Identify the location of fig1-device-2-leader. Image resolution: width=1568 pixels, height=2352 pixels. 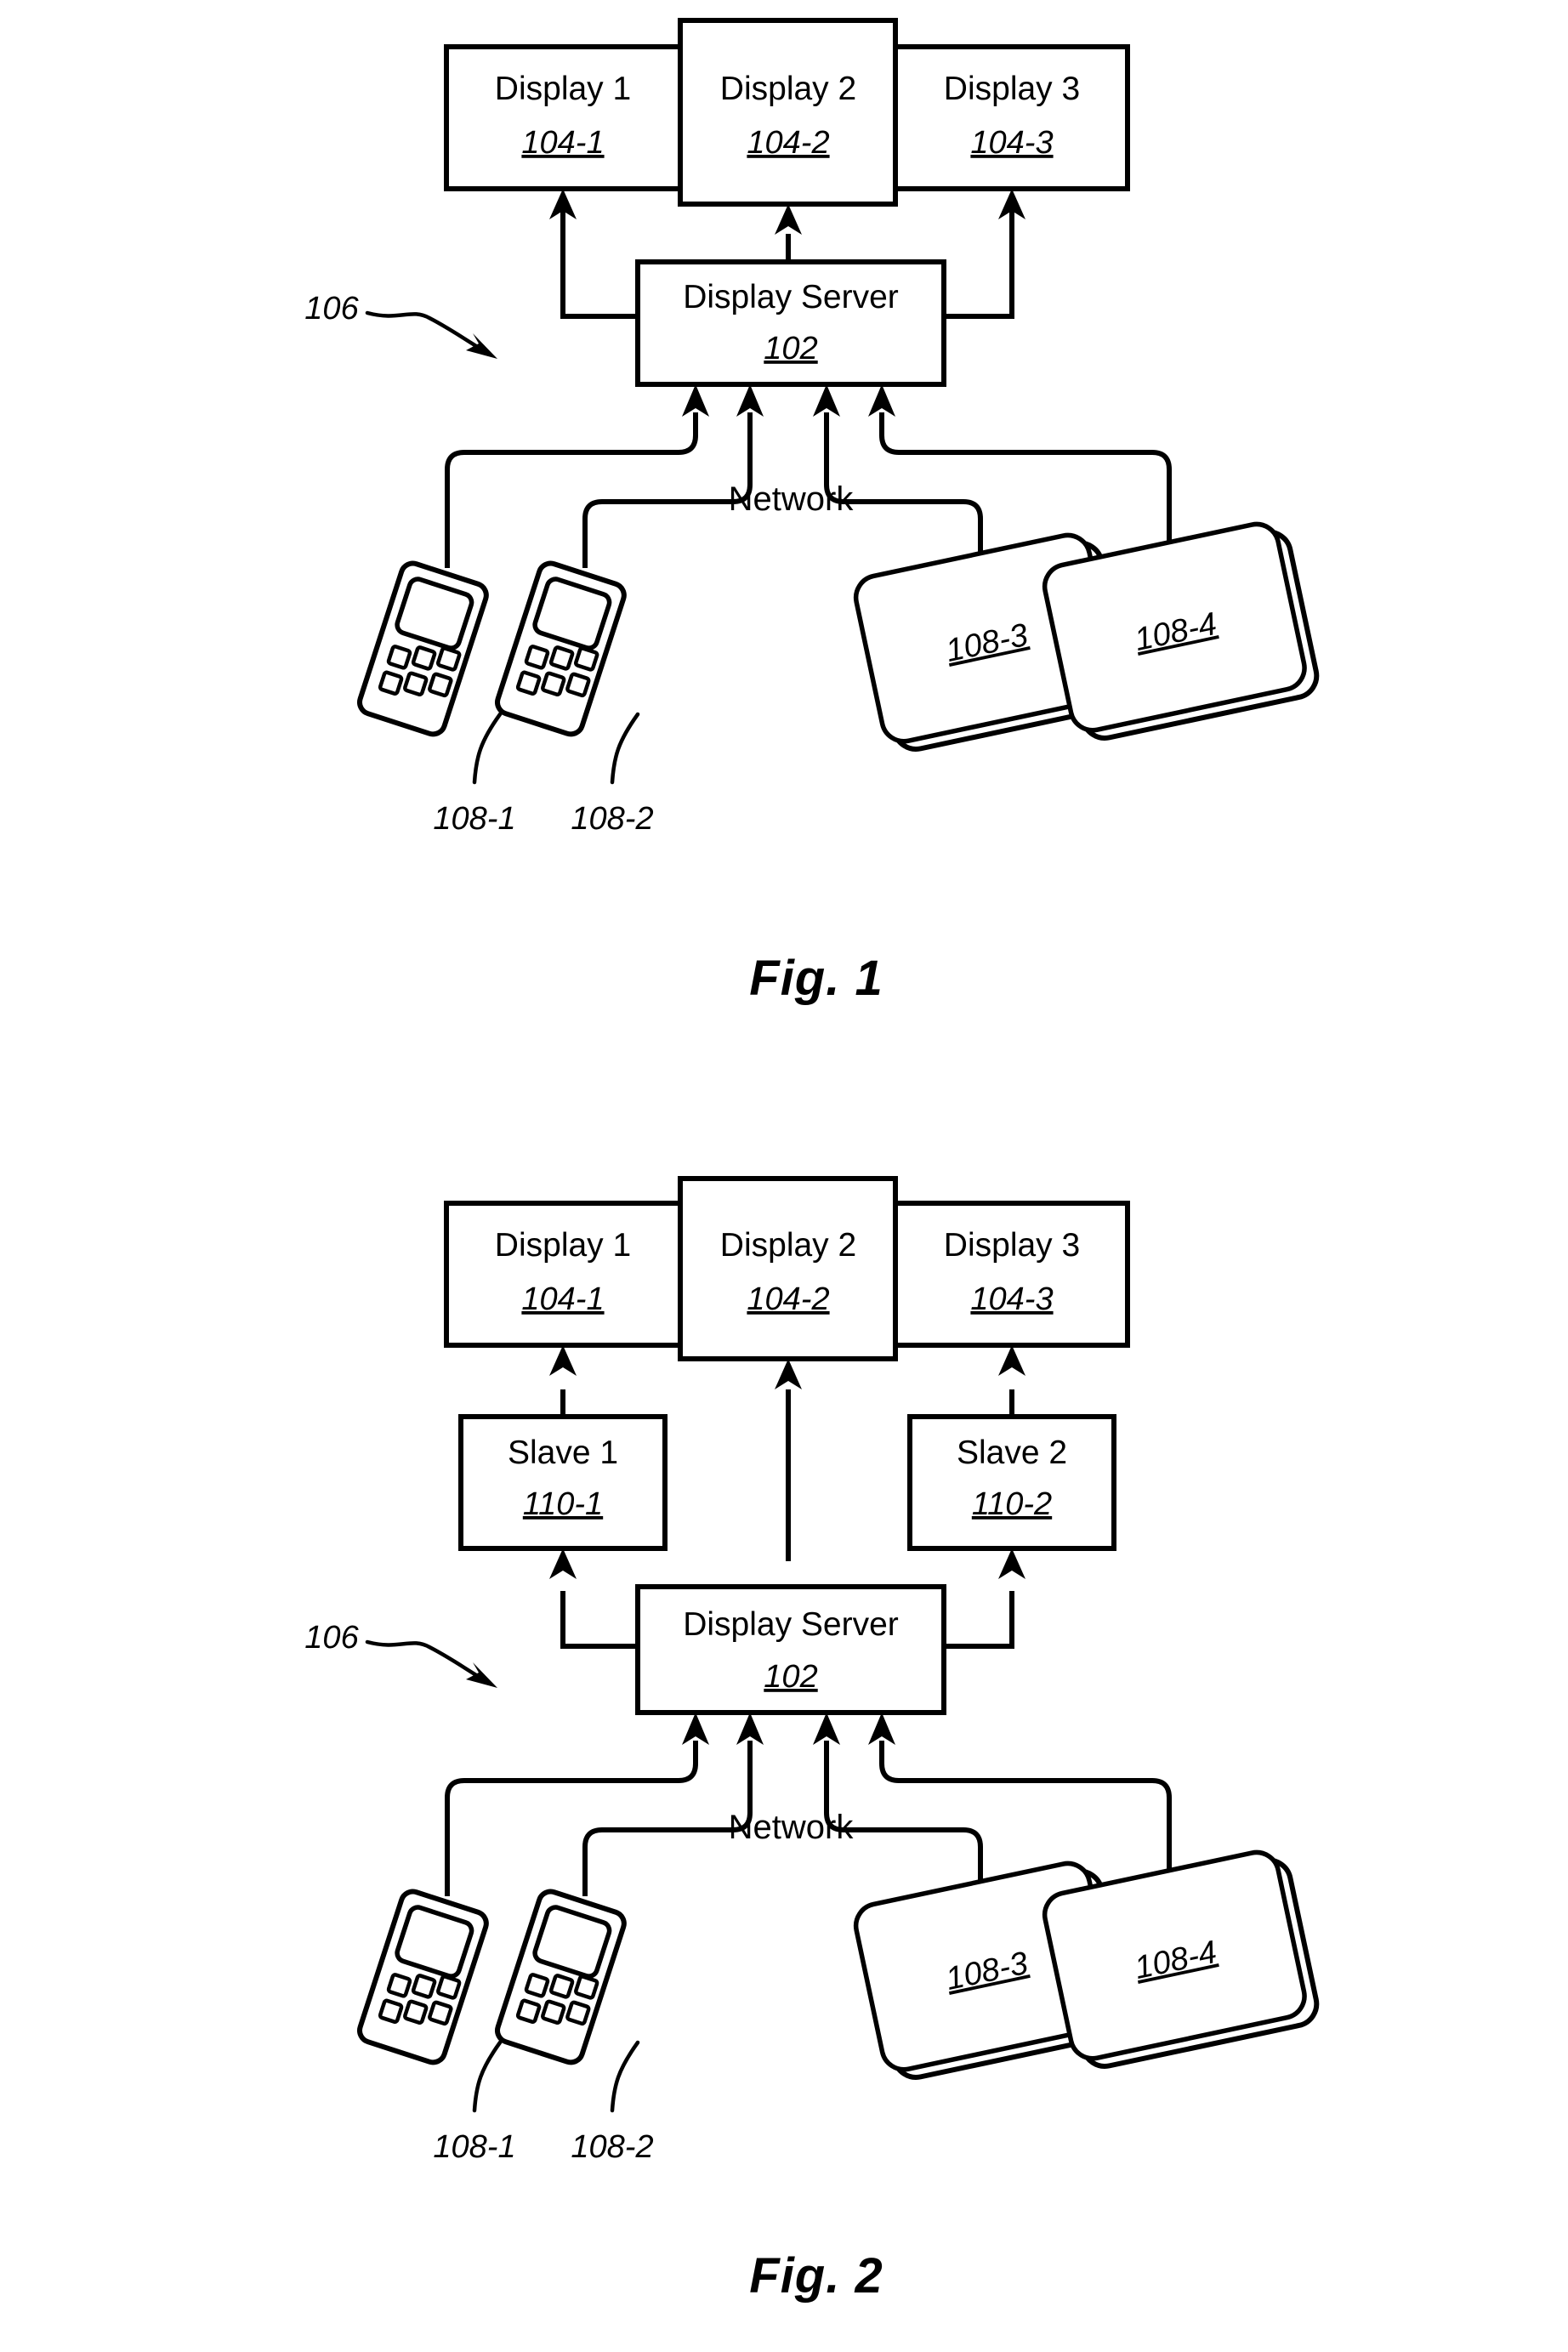
(625, 748).